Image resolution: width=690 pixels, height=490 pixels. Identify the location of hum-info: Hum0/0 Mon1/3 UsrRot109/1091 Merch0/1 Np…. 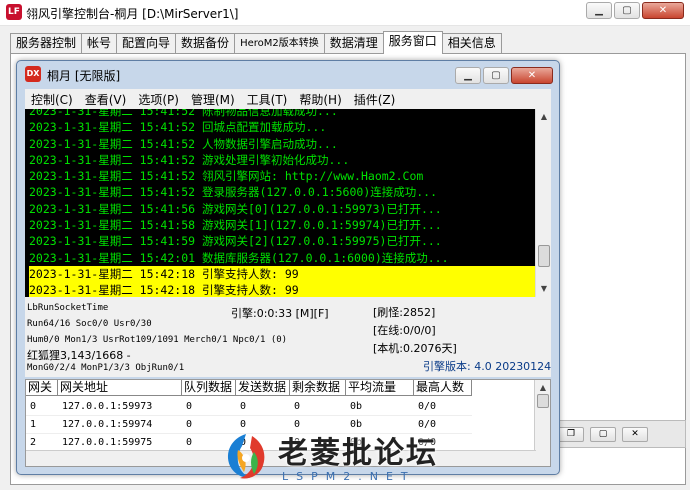
(157, 340).